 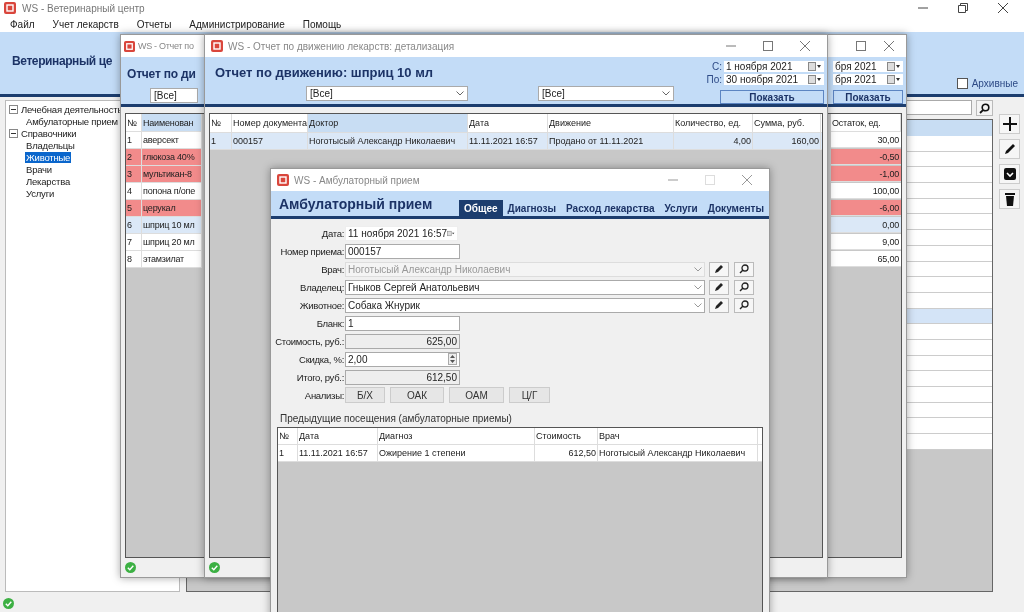 I want to click on table-row: 1 11.11.2021 16:57 Ожирение 1 степени 612,50 Ноготысый Александр Николаевич, so click(x=520, y=453).